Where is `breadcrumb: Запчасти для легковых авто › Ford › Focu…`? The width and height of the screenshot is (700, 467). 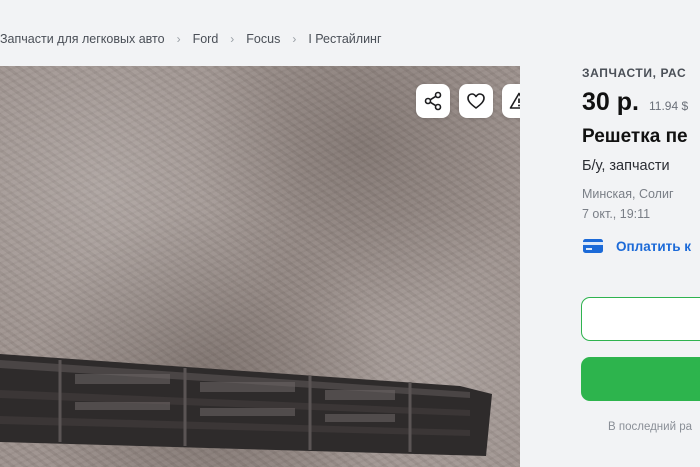
breadcrumb: Запчасти для легковых авто › Ford › Focu… is located at coordinates (191, 39).